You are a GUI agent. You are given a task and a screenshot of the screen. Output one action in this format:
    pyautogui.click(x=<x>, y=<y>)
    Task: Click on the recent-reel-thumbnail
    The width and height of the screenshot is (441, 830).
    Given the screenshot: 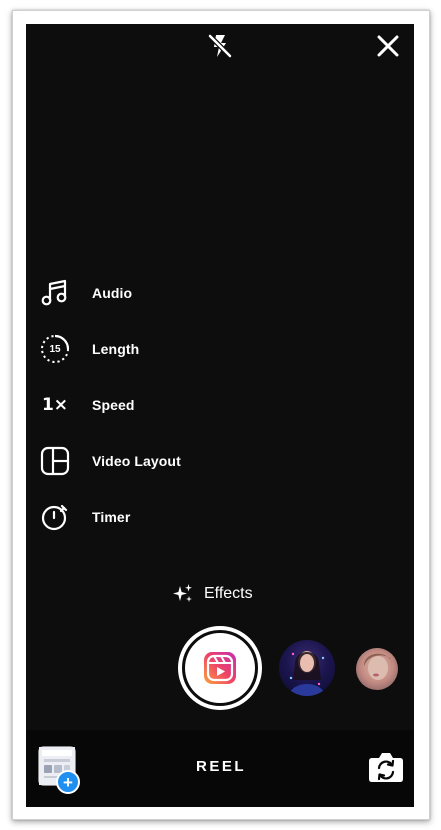 What is the action you would take?
    pyautogui.click(x=307, y=668)
    